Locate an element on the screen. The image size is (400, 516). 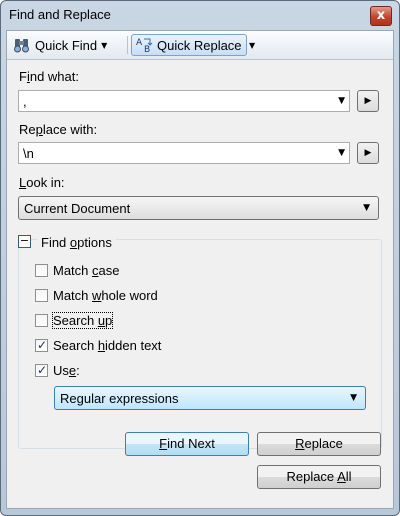
quick-find-label: Quick Find is located at coordinates (66, 45).